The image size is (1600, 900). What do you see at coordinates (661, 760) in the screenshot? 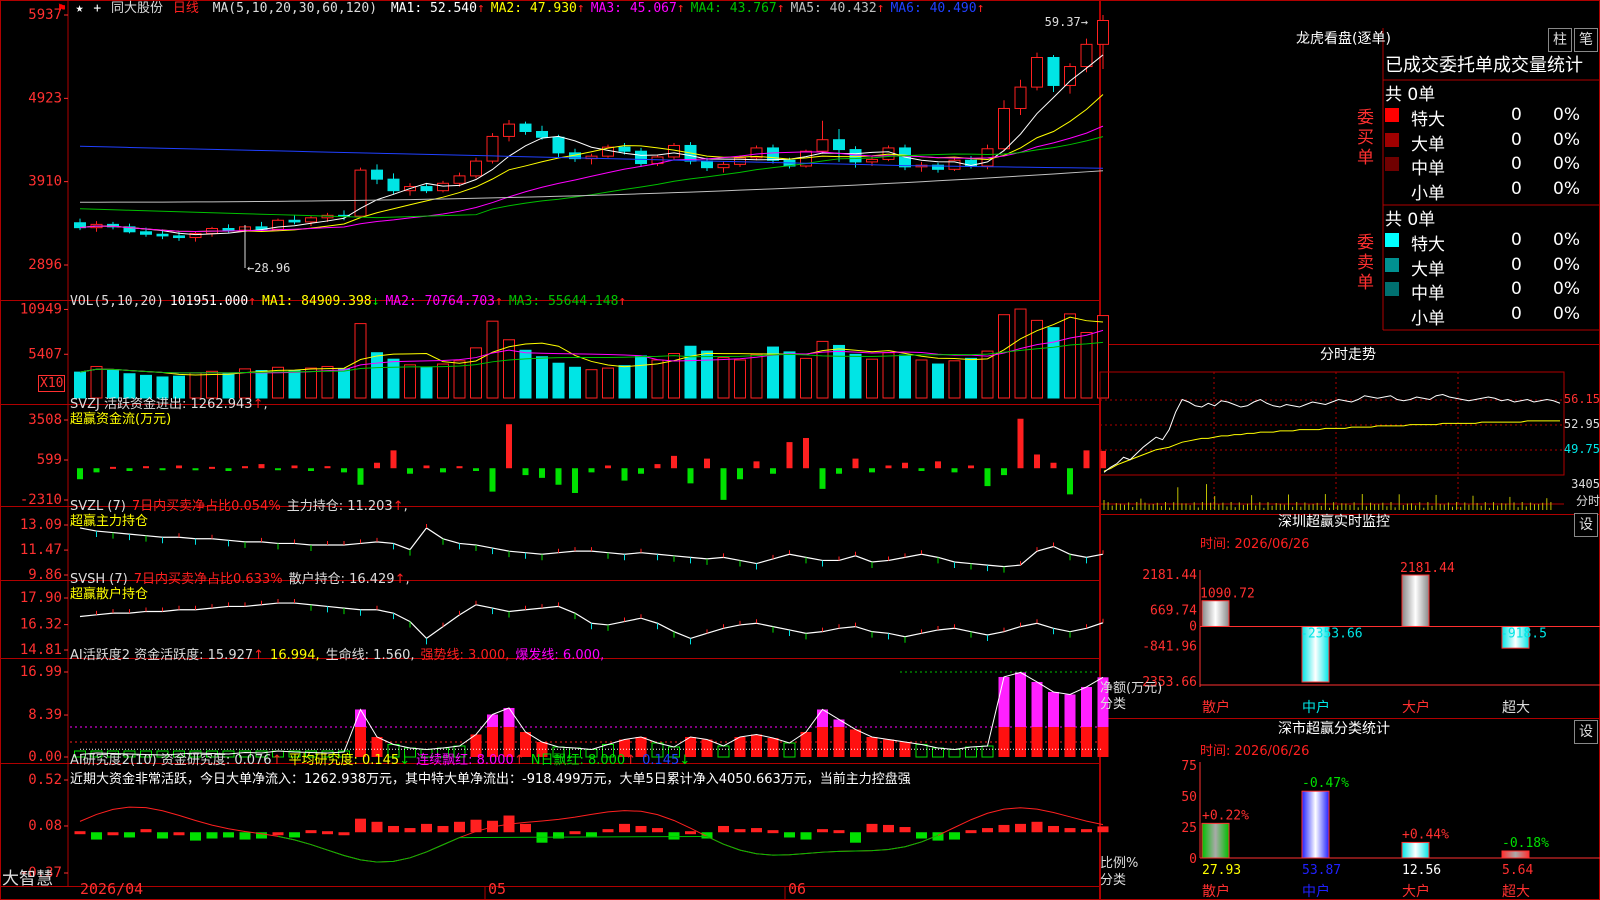
I see `ai2-header-item-4: 0.145` at bounding box center [661, 760].